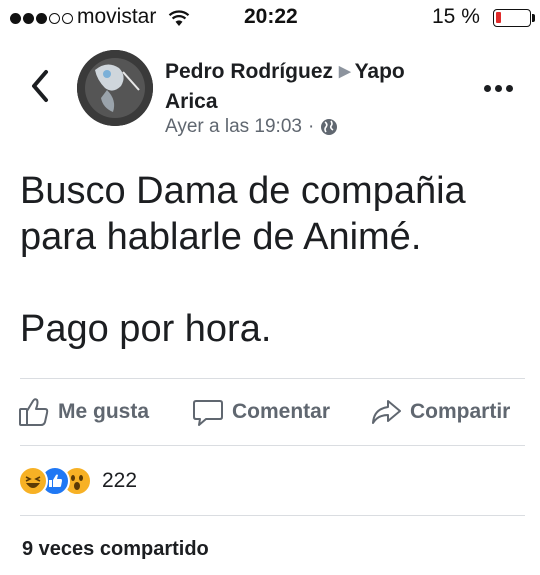  What do you see at coordinates (191, 101) in the screenshot?
I see `group-name-line2: Arica` at bounding box center [191, 101].